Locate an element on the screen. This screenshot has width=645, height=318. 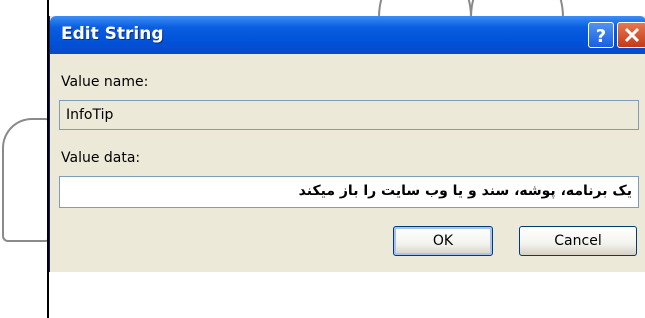
close-button is located at coordinates (631, 35).